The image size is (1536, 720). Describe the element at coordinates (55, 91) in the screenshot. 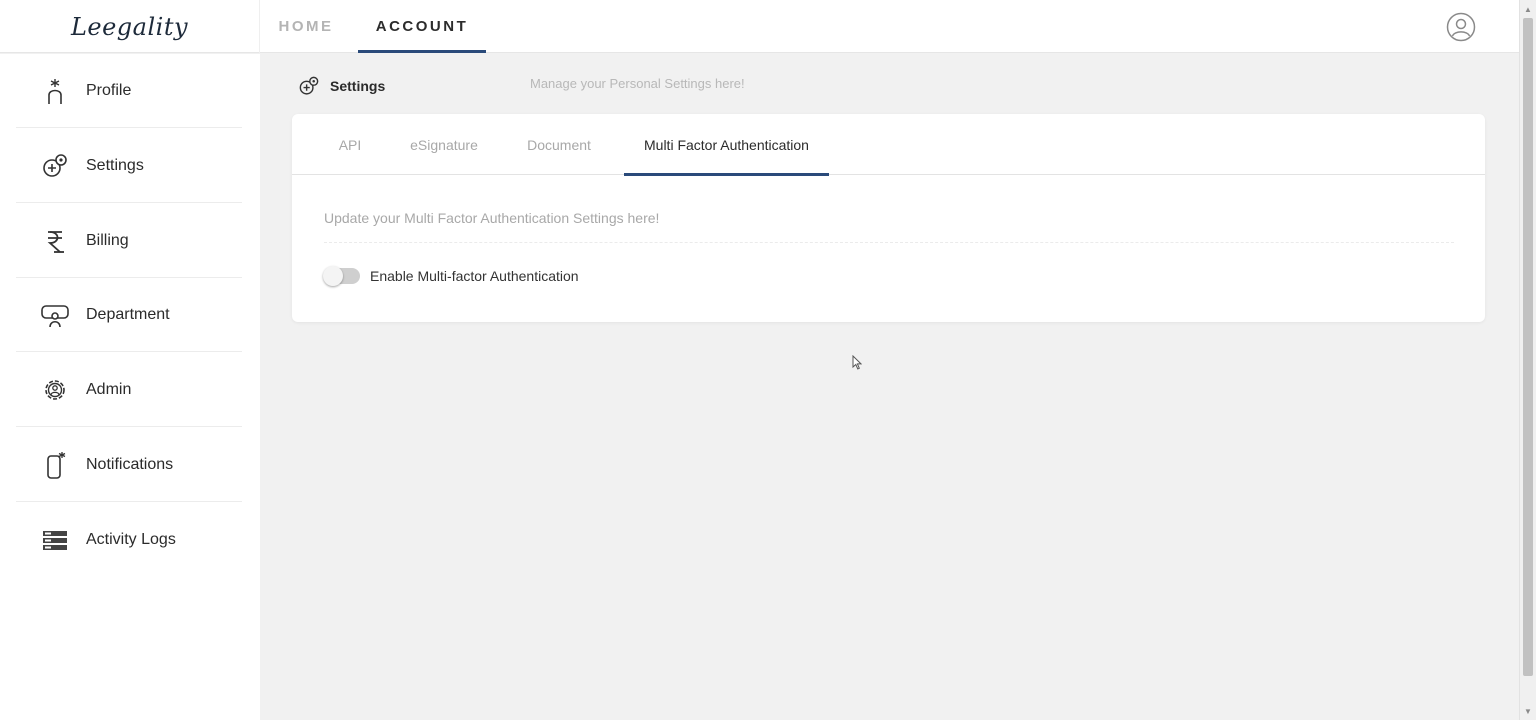

I see `profile-icon` at that location.